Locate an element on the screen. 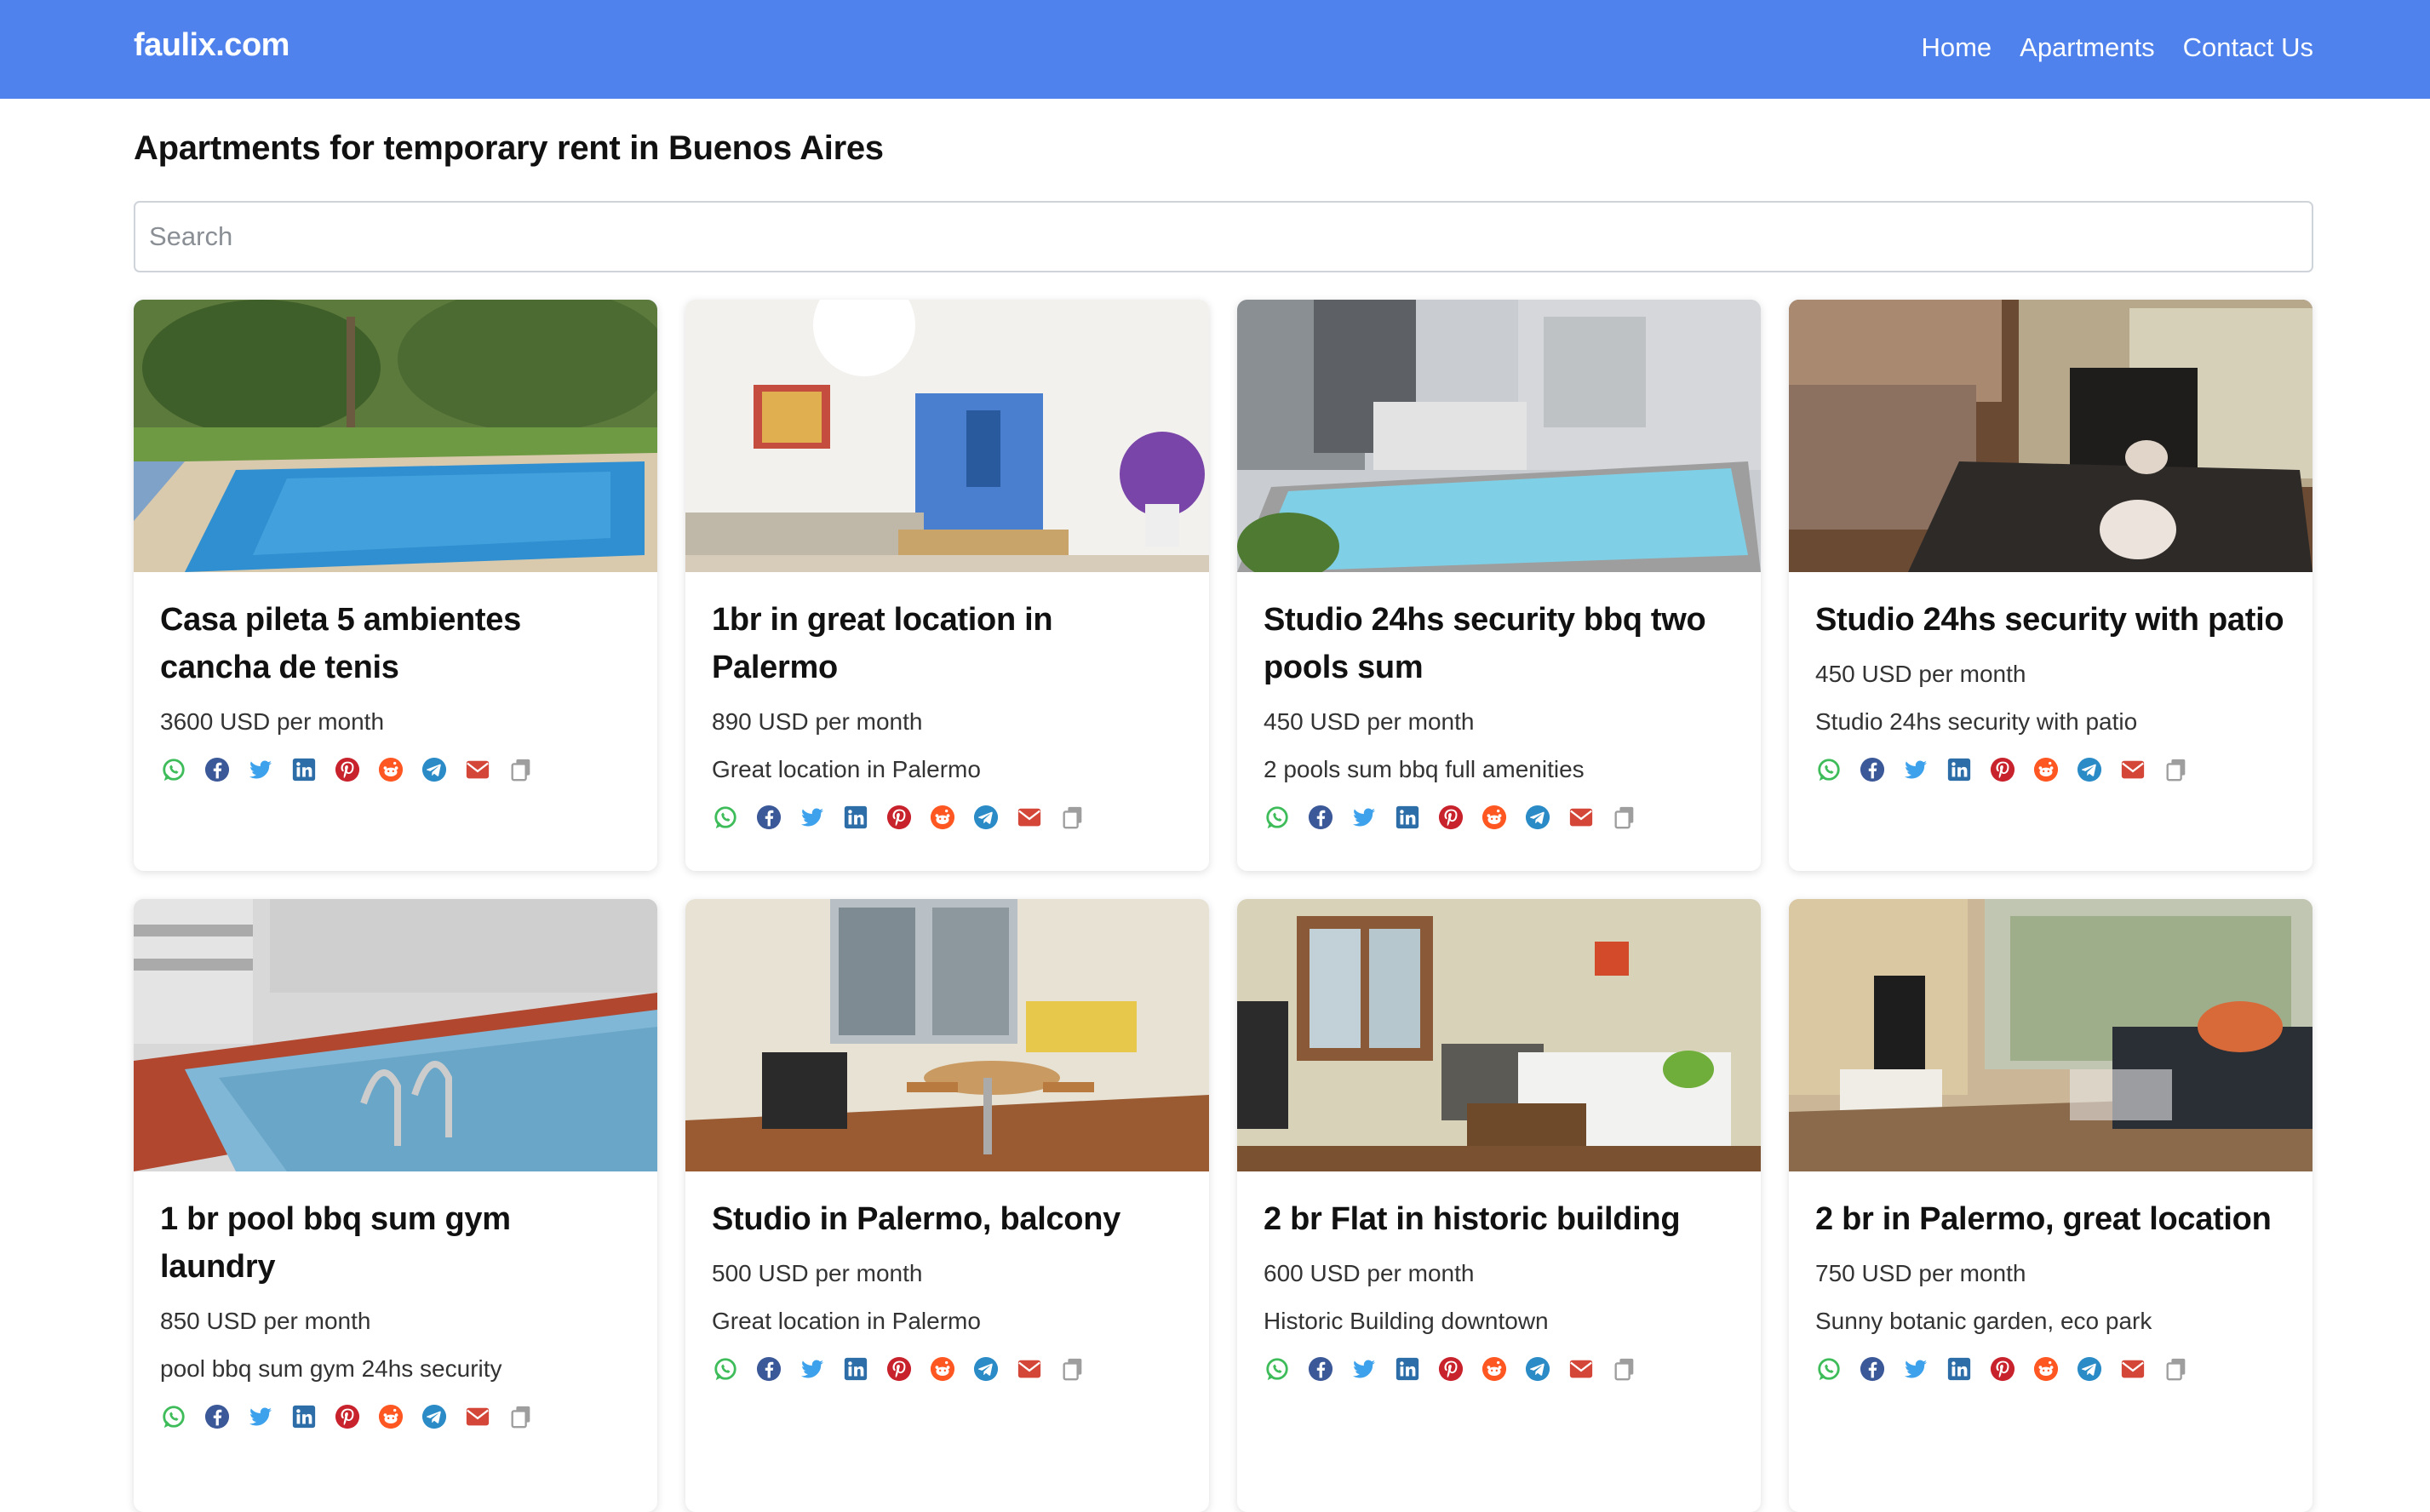 This screenshot has width=2430, height=1512. listing-title: 2 br Flat in historic building is located at coordinates (1499, 1219).